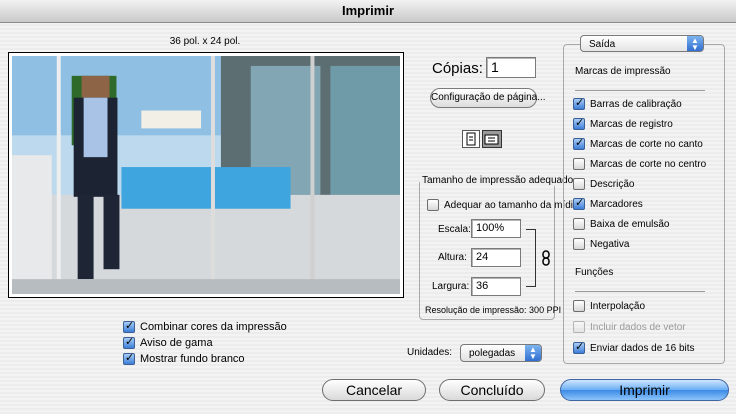 This screenshot has height=414, width=736. Describe the element at coordinates (213, 327) in the screenshot. I see `checkbox-label: Combinar cores da impressão` at that location.